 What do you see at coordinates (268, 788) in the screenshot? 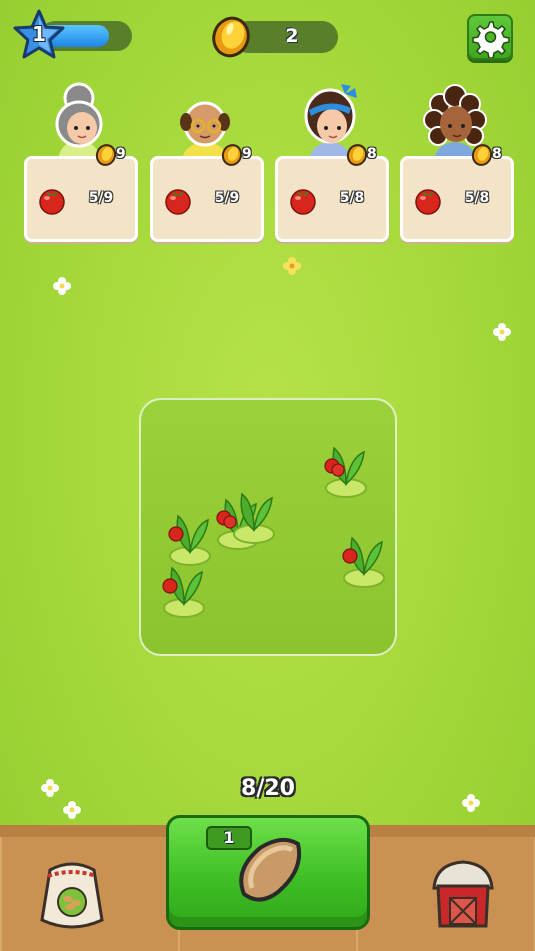
I see `storage-capacity: 8/20` at bounding box center [268, 788].